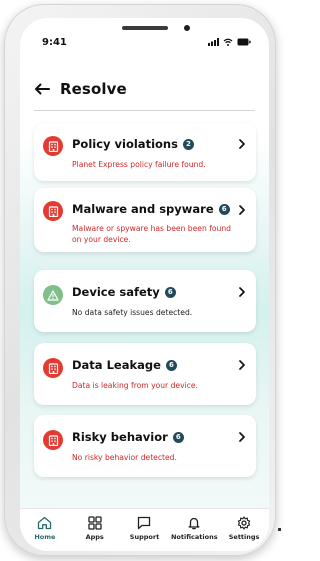 Image resolution: width=320 pixels, height=561 pixels. Describe the element at coordinates (95, 523) in the screenshot. I see `grid-icon` at that location.